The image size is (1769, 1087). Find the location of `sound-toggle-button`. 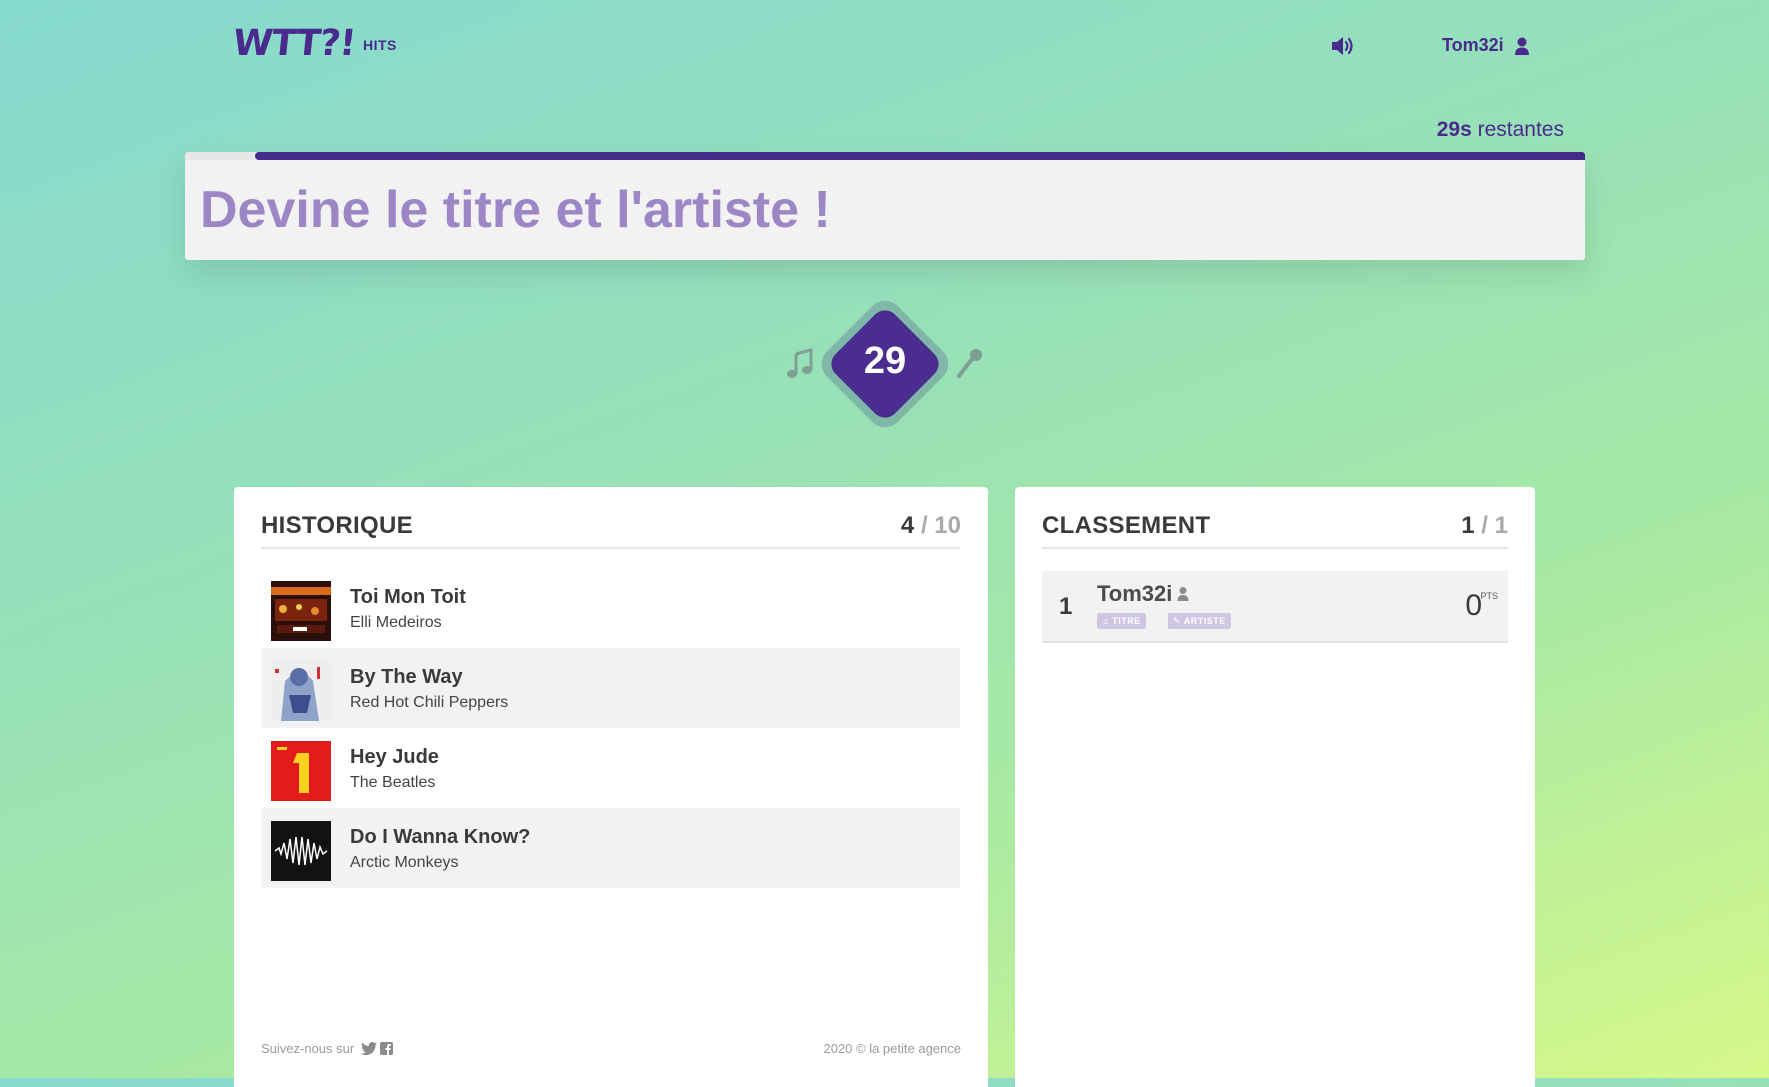

sound-toggle-button is located at coordinates (1343, 46).